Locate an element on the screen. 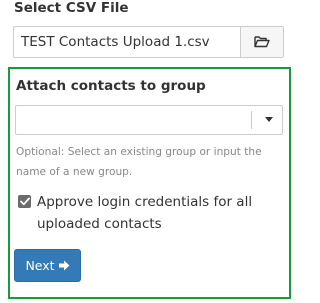  select-divider is located at coordinates (251, 120).